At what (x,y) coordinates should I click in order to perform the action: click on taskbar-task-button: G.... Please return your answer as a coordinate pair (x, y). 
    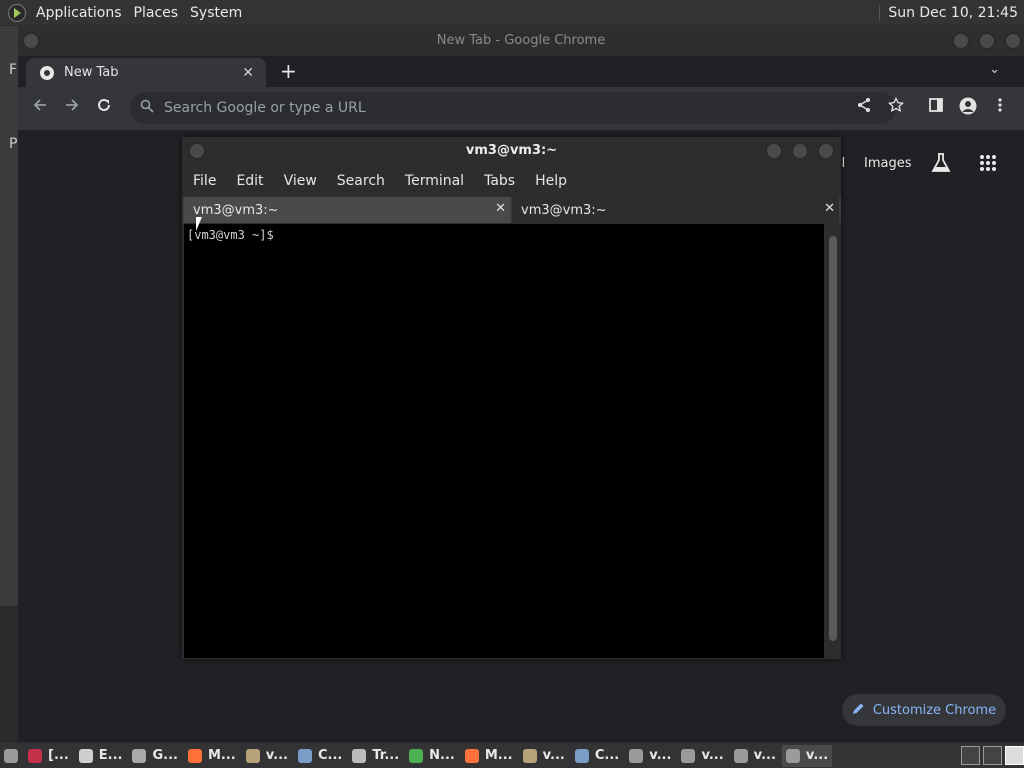
    Looking at the image, I should click on (155, 756).